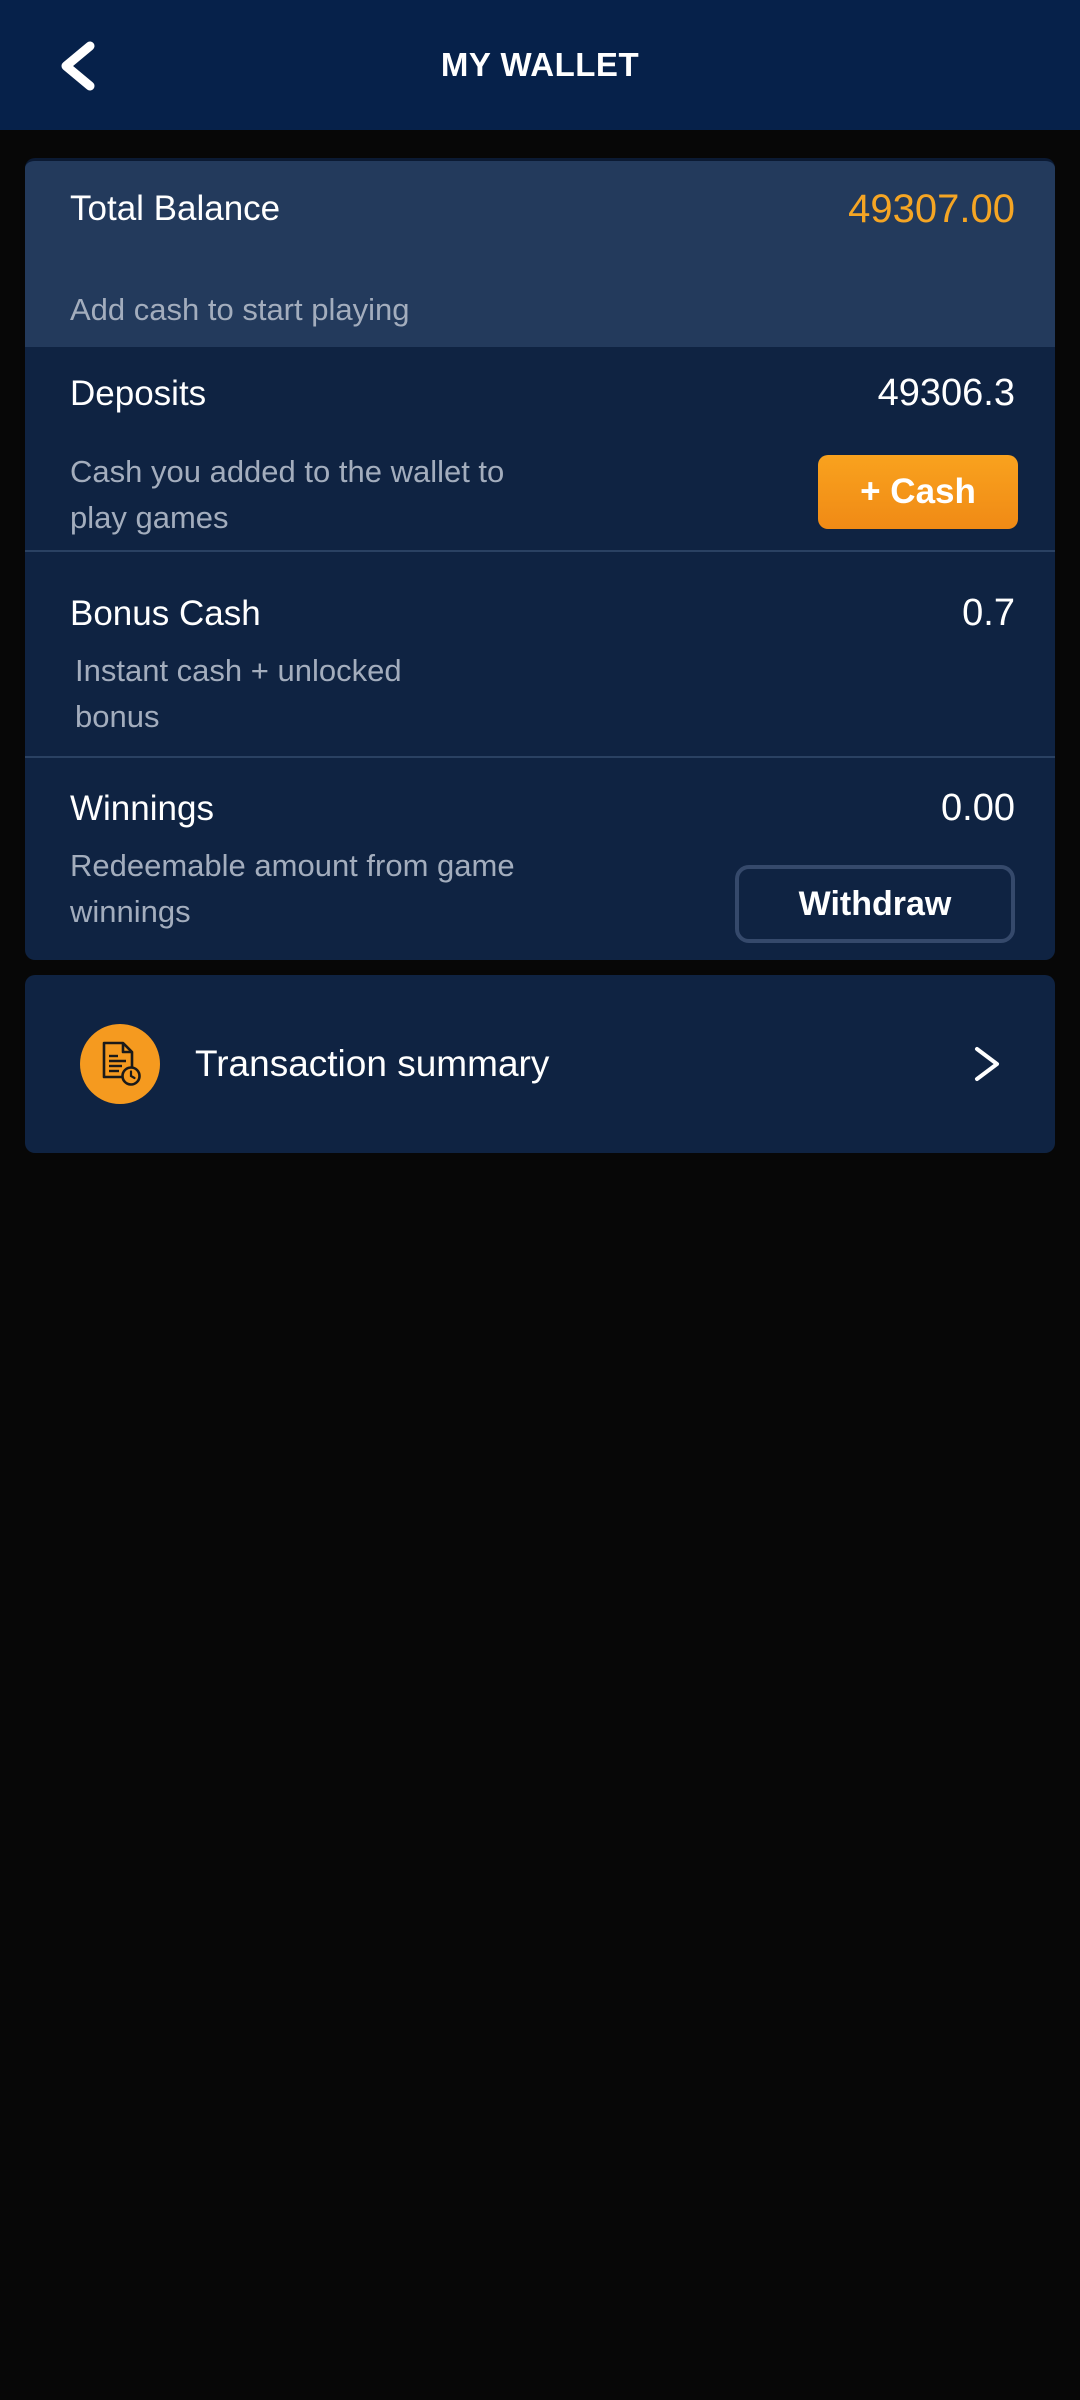 The image size is (1080, 2400). I want to click on add-cash-button: + Cash, so click(918, 492).